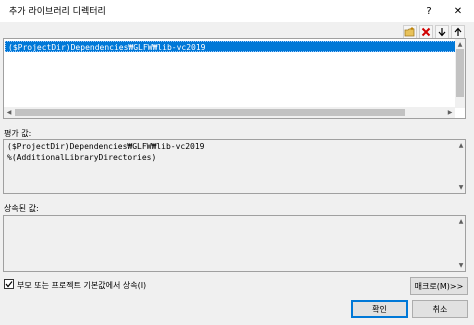 The image size is (474, 325). I want to click on window-title: 추가 라이브러리 디렉터리, so click(57, 12).